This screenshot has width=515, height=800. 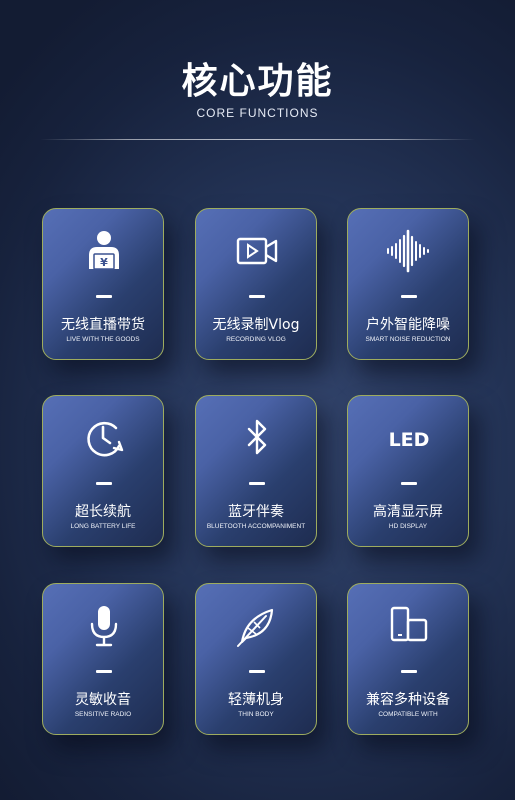 What do you see at coordinates (103, 659) in the screenshot?
I see `feature-card-radio: 灵敏收音 SENSITIVE RADIO` at bounding box center [103, 659].